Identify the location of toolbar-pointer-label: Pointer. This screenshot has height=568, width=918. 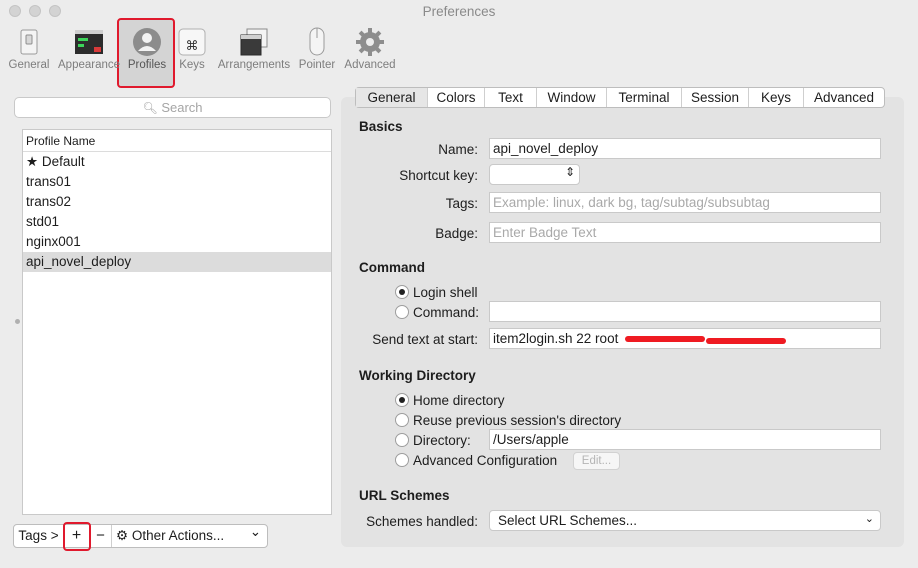
(317, 65).